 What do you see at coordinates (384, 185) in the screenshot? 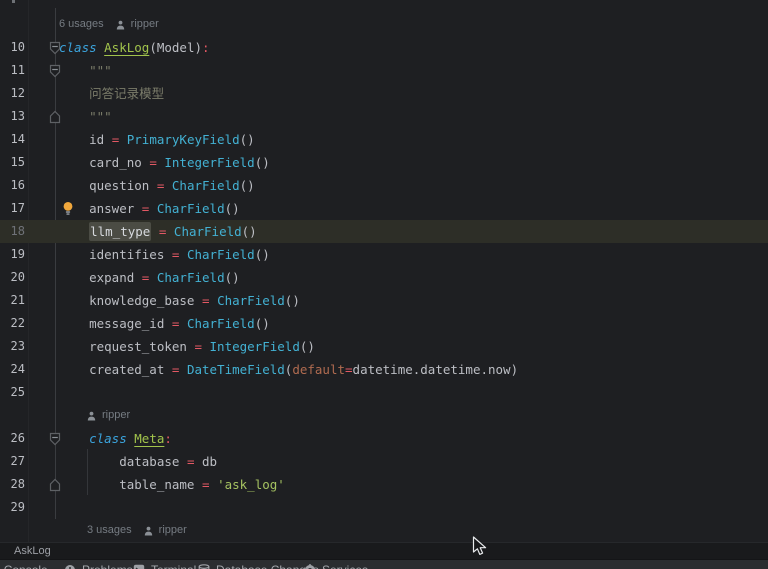
I see `code-line: 16 question = CharField()` at bounding box center [384, 185].